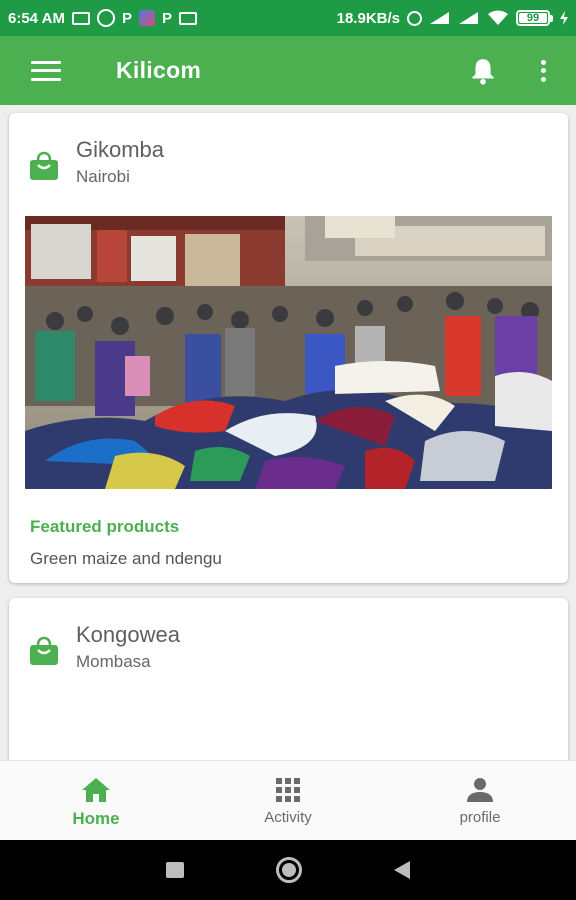 This screenshot has width=576, height=900. I want to click on app-bar: Kilicom, so click(288, 70).